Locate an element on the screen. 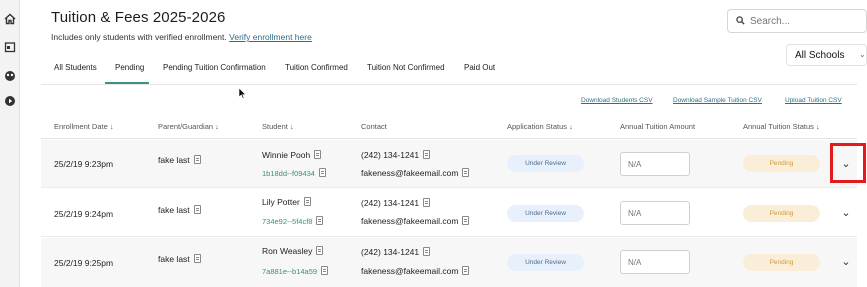 Image resolution: width=867 pixels, height=287 pixels. col-annual-tuition-amount: Annual Tuition Amount is located at coordinates (658, 126).